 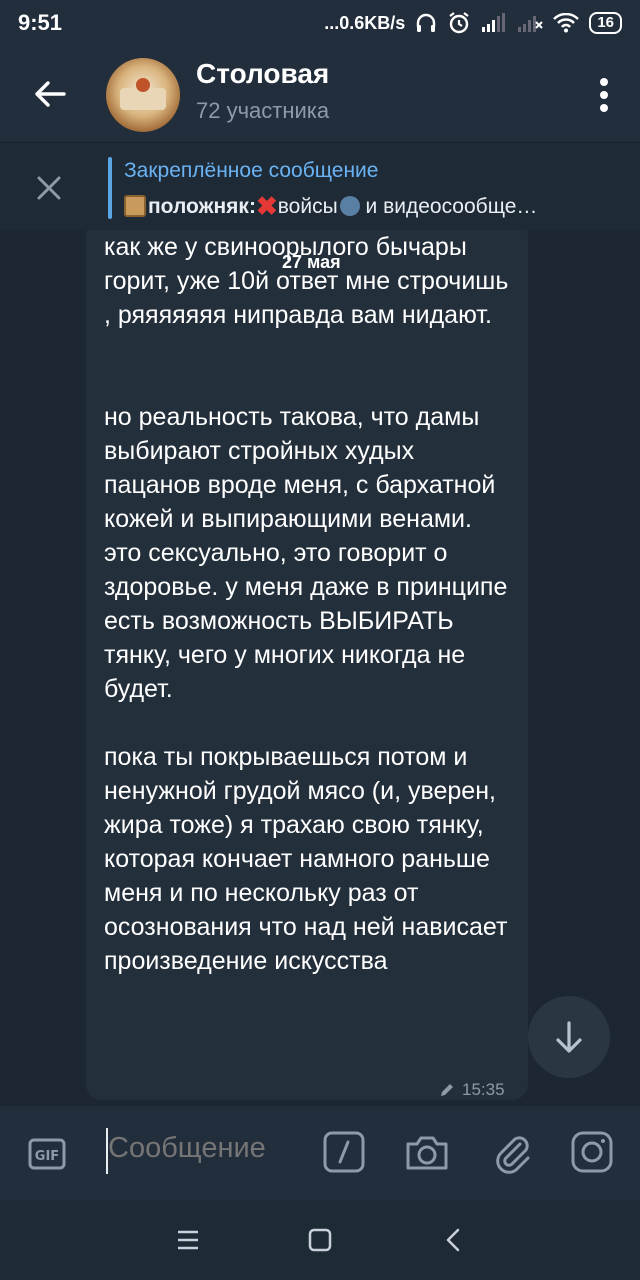 What do you see at coordinates (426, 23) in the screenshot?
I see `headphones-icon` at bounding box center [426, 23].